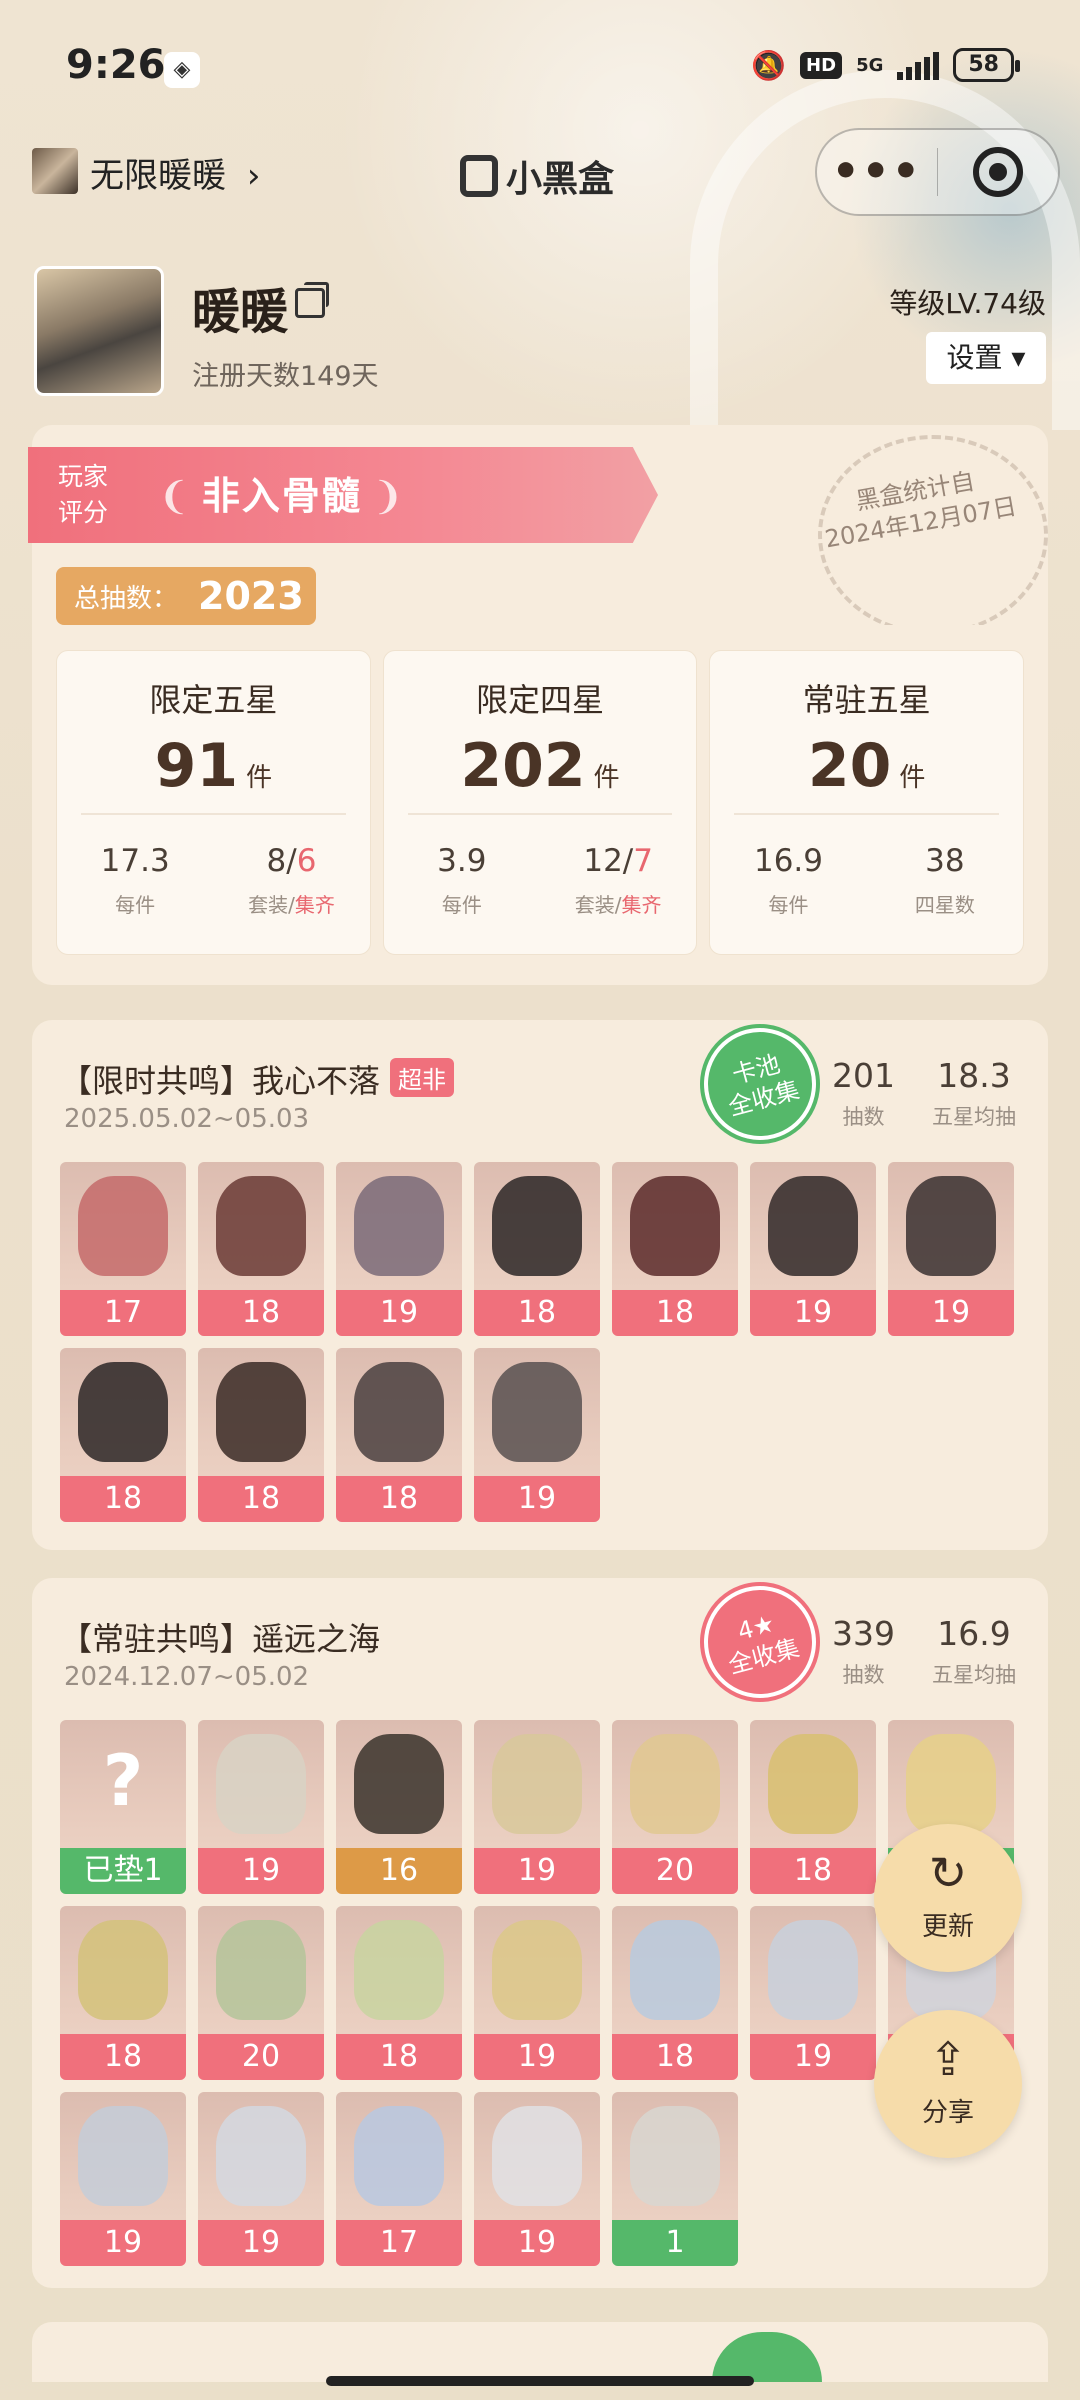 The image size is (1080, 2400). I want to click on pool-item: 16, so click(399, 1807).